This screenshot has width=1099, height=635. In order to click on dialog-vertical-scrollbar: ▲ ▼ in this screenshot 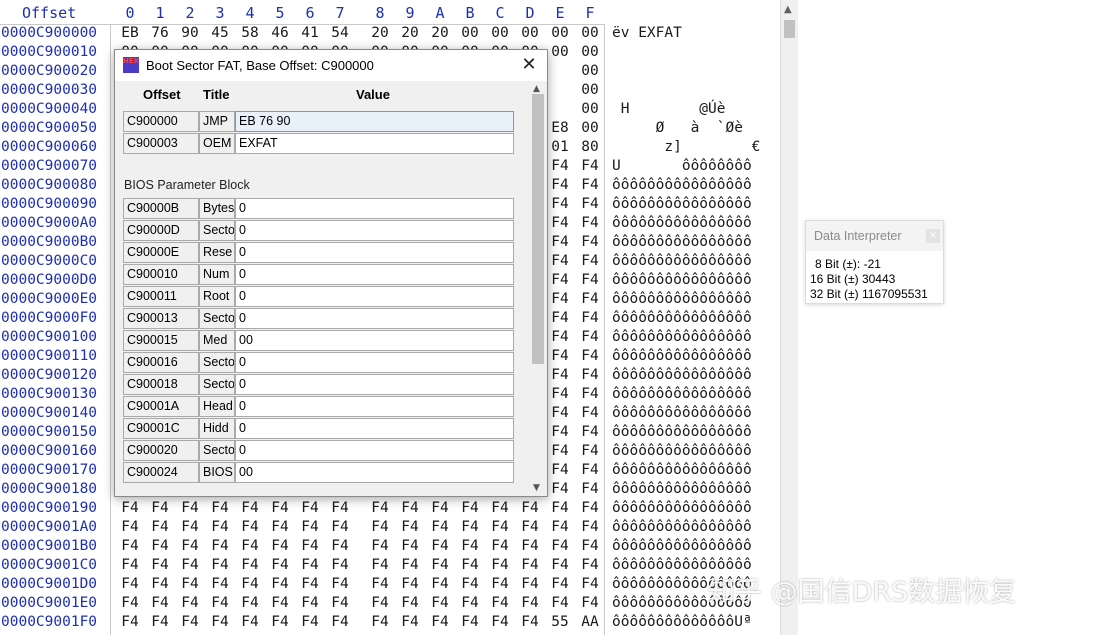, I will do `click(538, 288)`.